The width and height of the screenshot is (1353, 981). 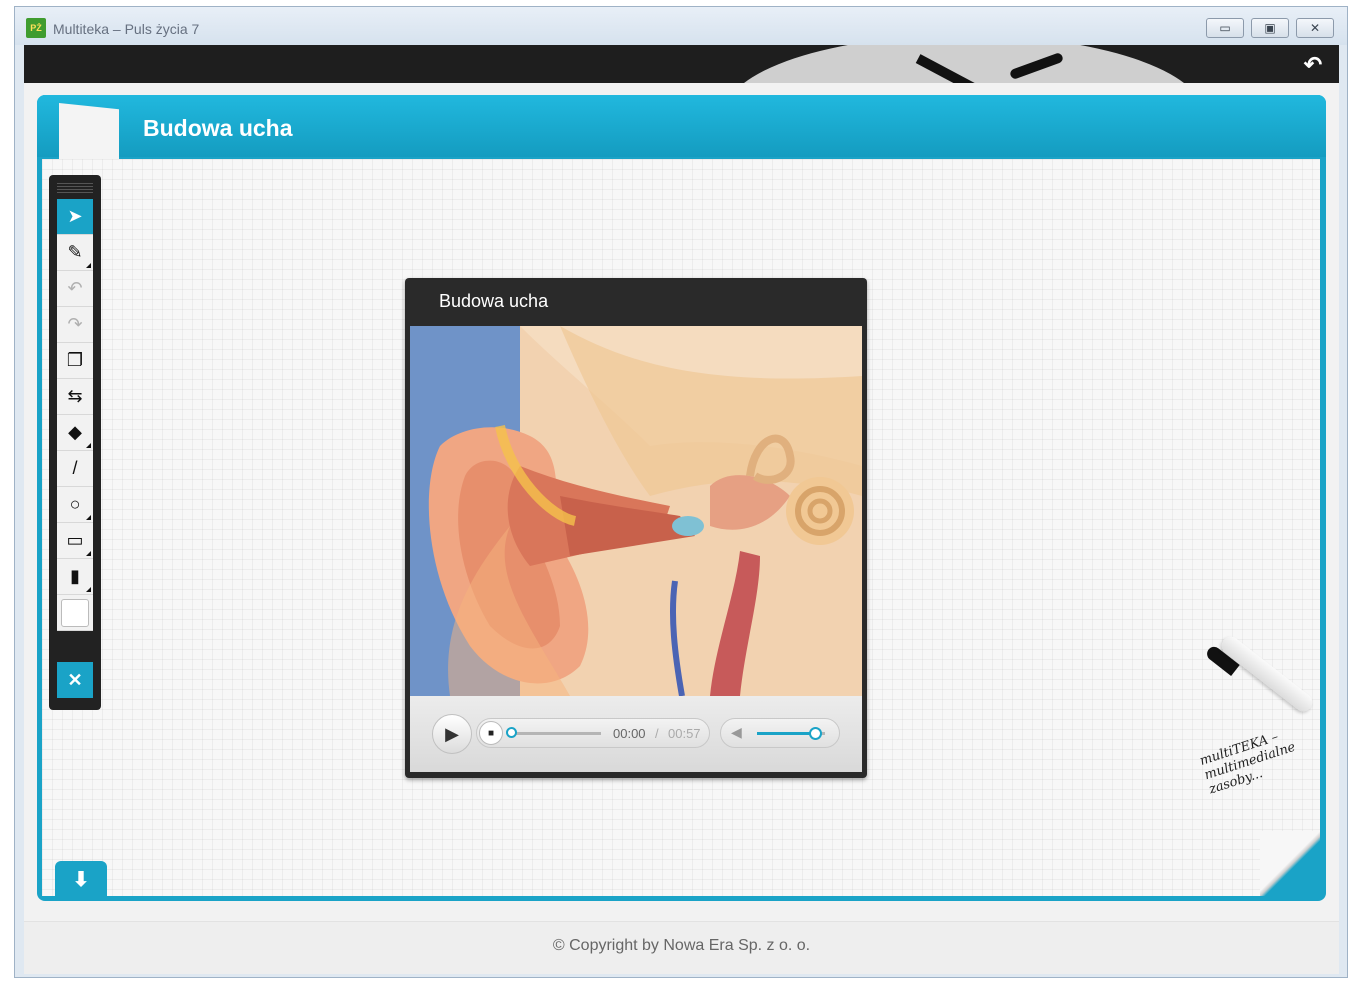 I want to click on minimize-button: ▭, so click(x=1225, y=28).